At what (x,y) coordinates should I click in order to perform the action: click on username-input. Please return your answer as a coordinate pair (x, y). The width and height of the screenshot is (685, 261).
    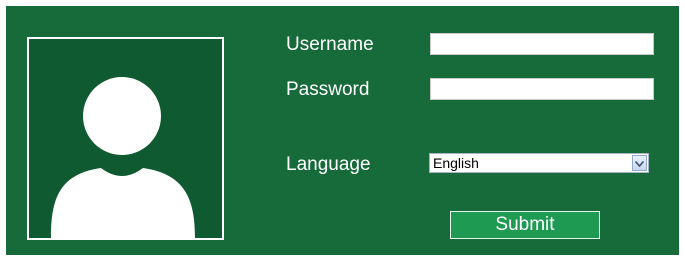
    Looking at the image, I should click on (542, 44).